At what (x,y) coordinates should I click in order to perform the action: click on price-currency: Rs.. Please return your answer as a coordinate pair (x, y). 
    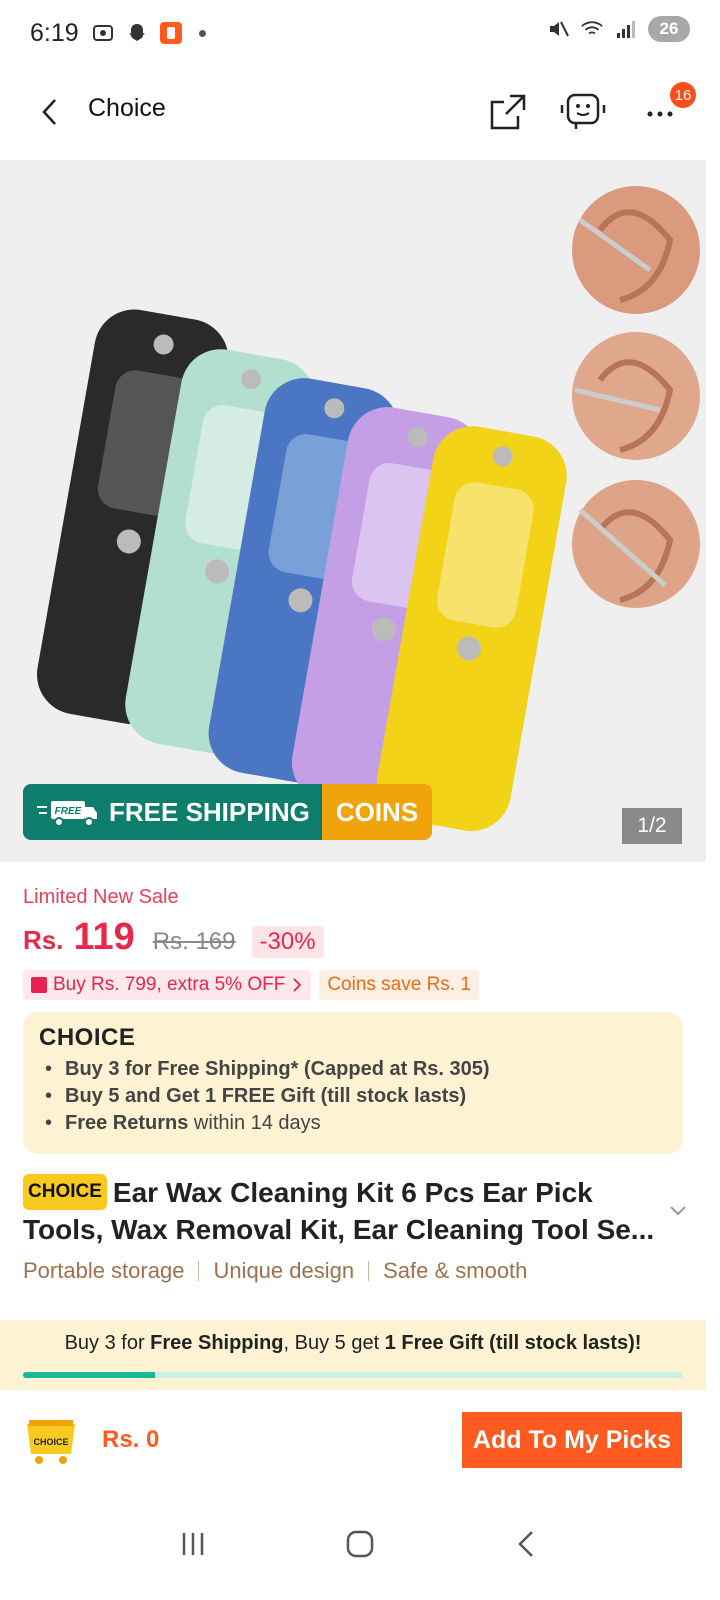
    Looking at the image, I should click on (43, 940).